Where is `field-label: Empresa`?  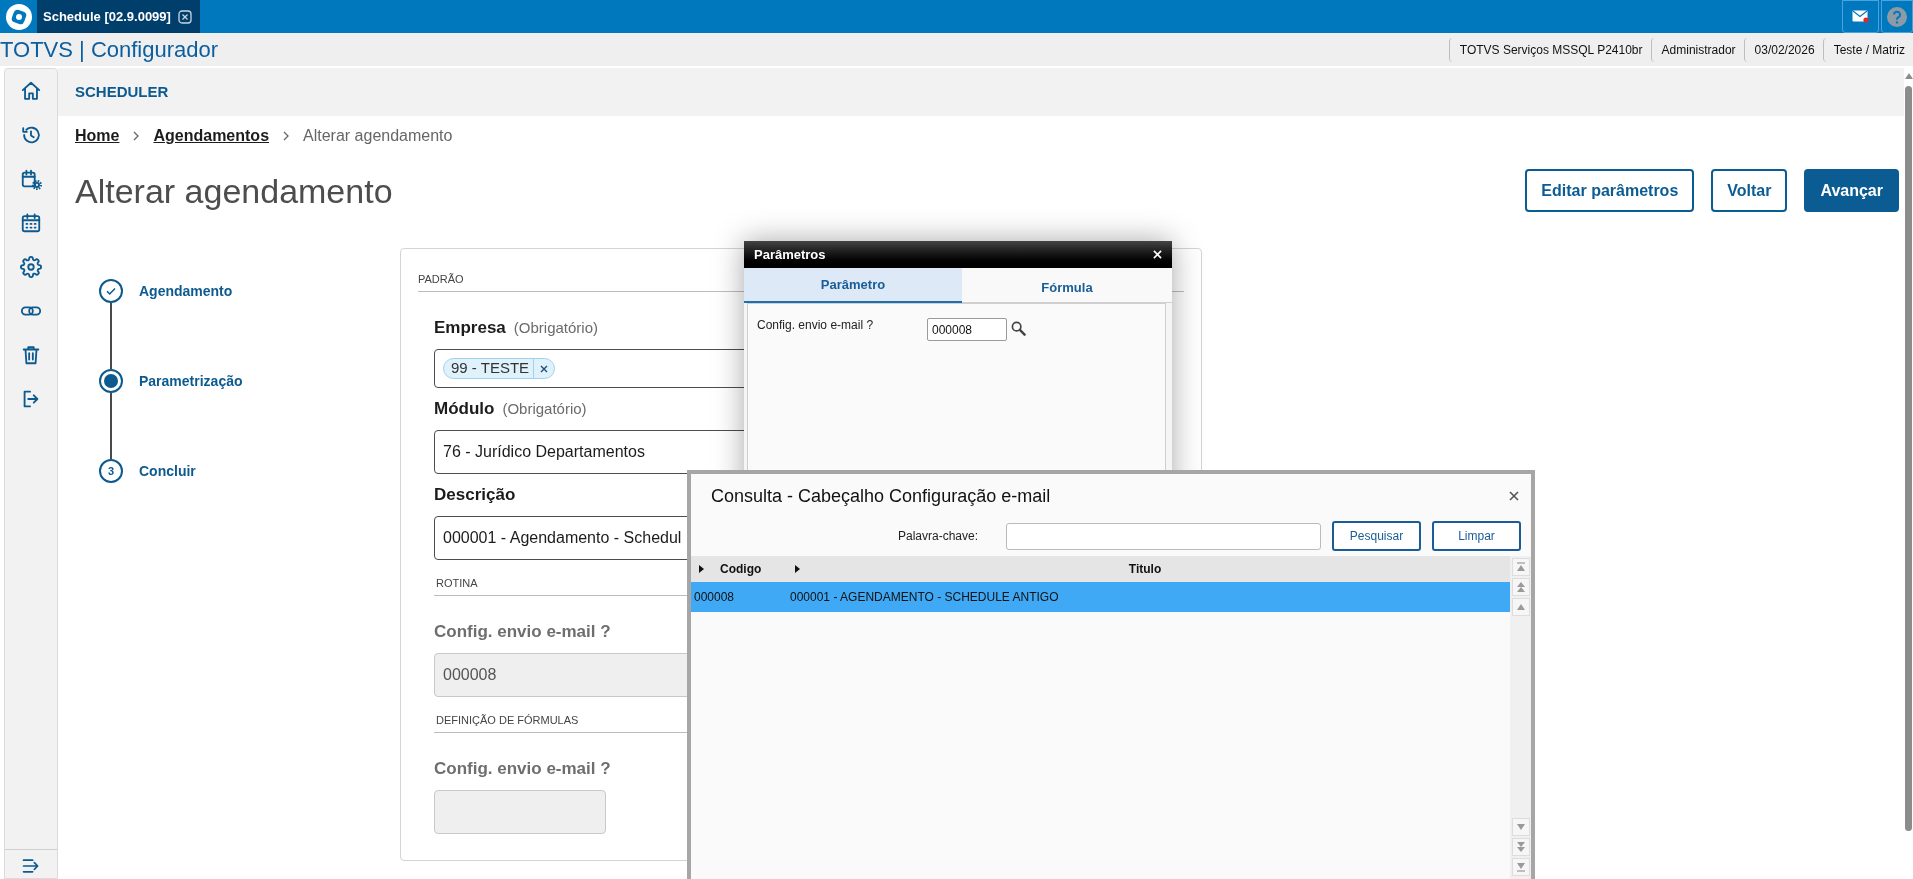 field-label: Empresa is located at coordinates (470, 328).